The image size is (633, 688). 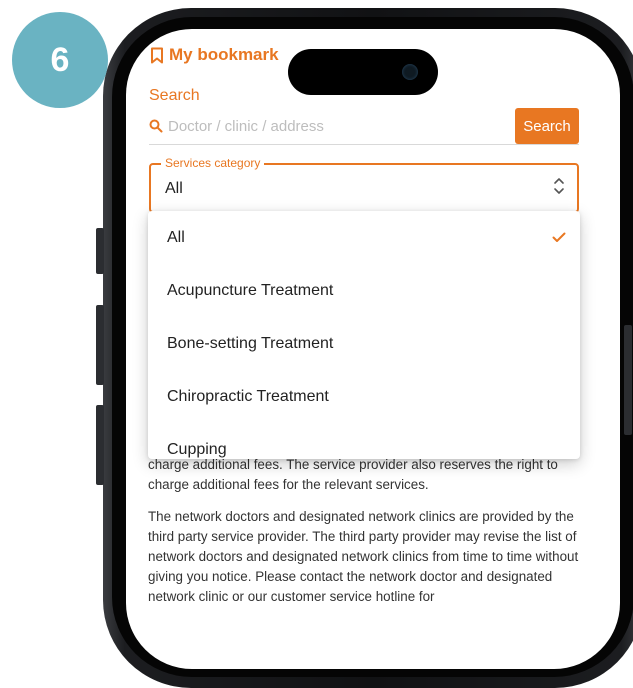 I want to click on phone-power-button, so click(x=628, y=380).